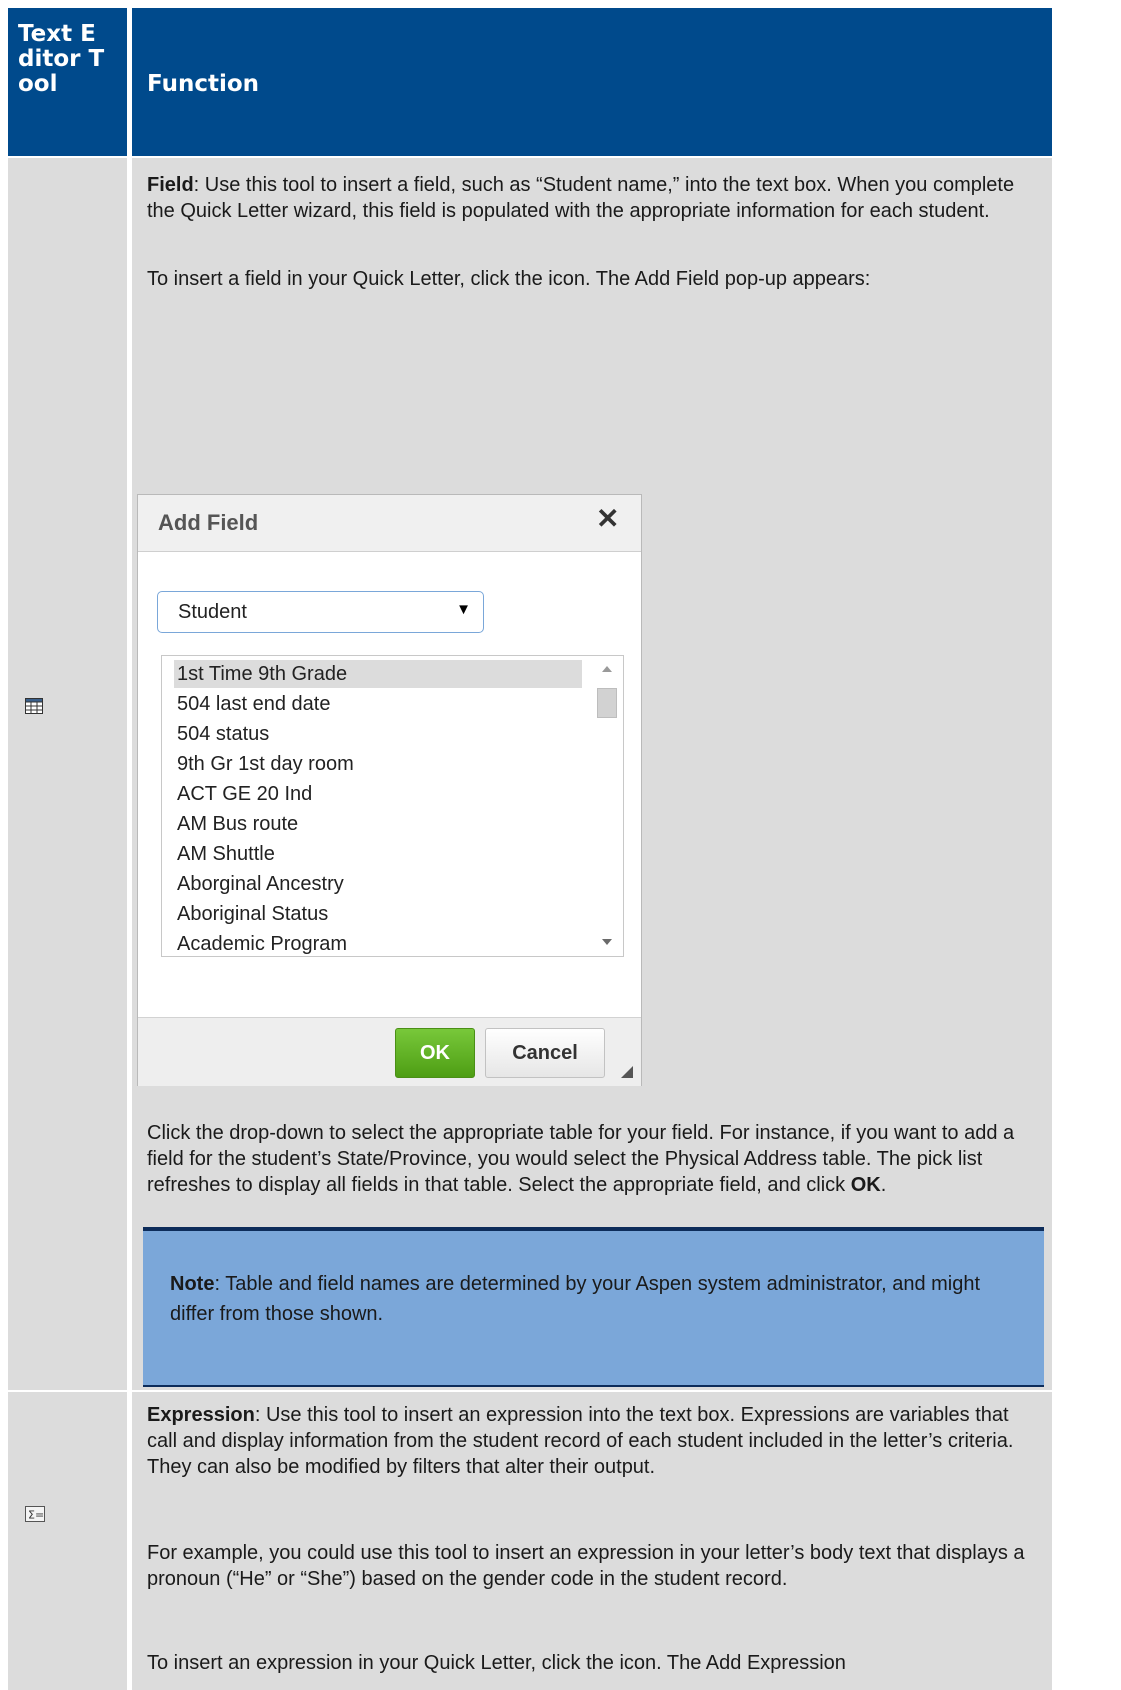 The image size is (1121, 1690). I want to click on header-tool-label: Text Editor Tool, so click(61, 59).